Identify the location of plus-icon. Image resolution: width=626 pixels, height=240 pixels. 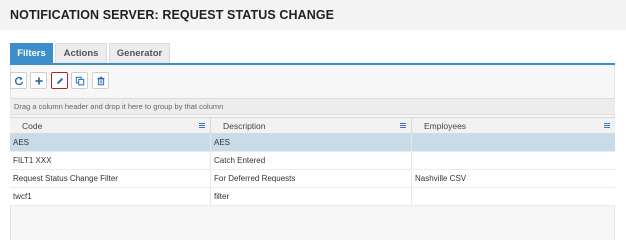
(38, 80).